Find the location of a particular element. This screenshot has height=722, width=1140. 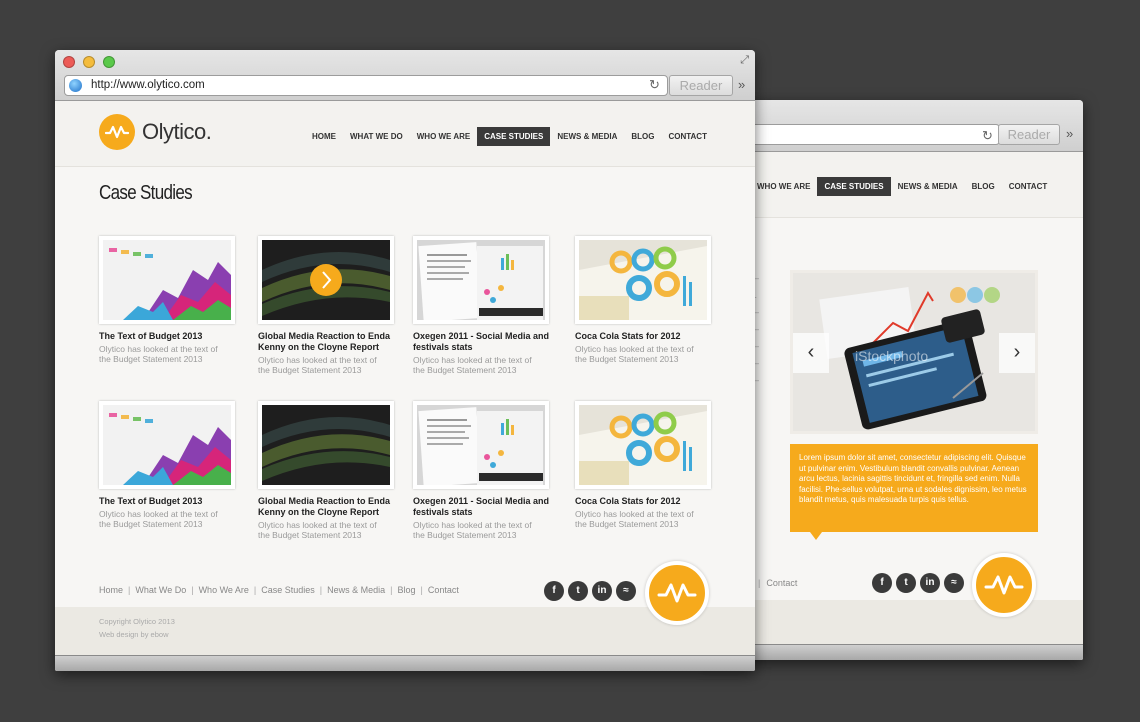

address-bar: http://www.olytico.com is located at coordinates (366, 85).